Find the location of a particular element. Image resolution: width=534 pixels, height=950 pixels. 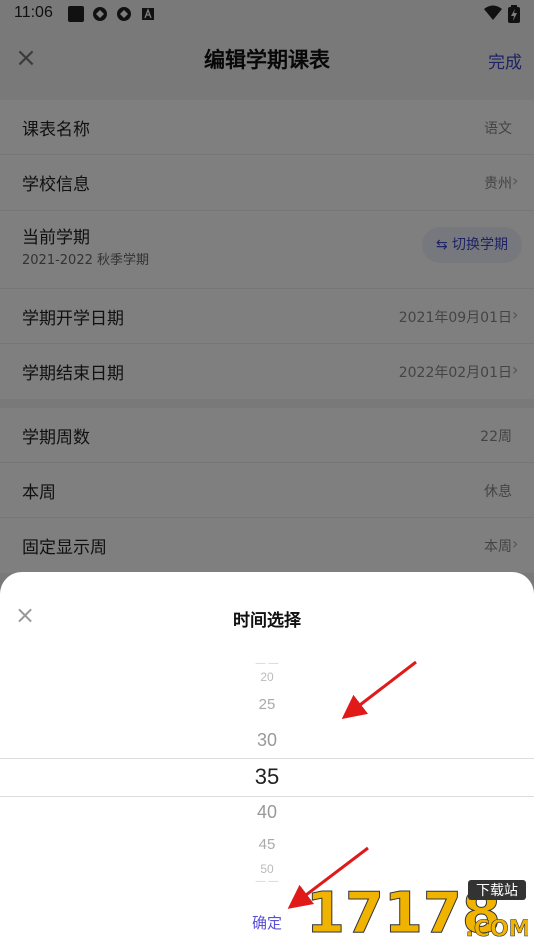

site-watermark-logo: 17178 下载站 .COM is located at coordinates (418, 910).